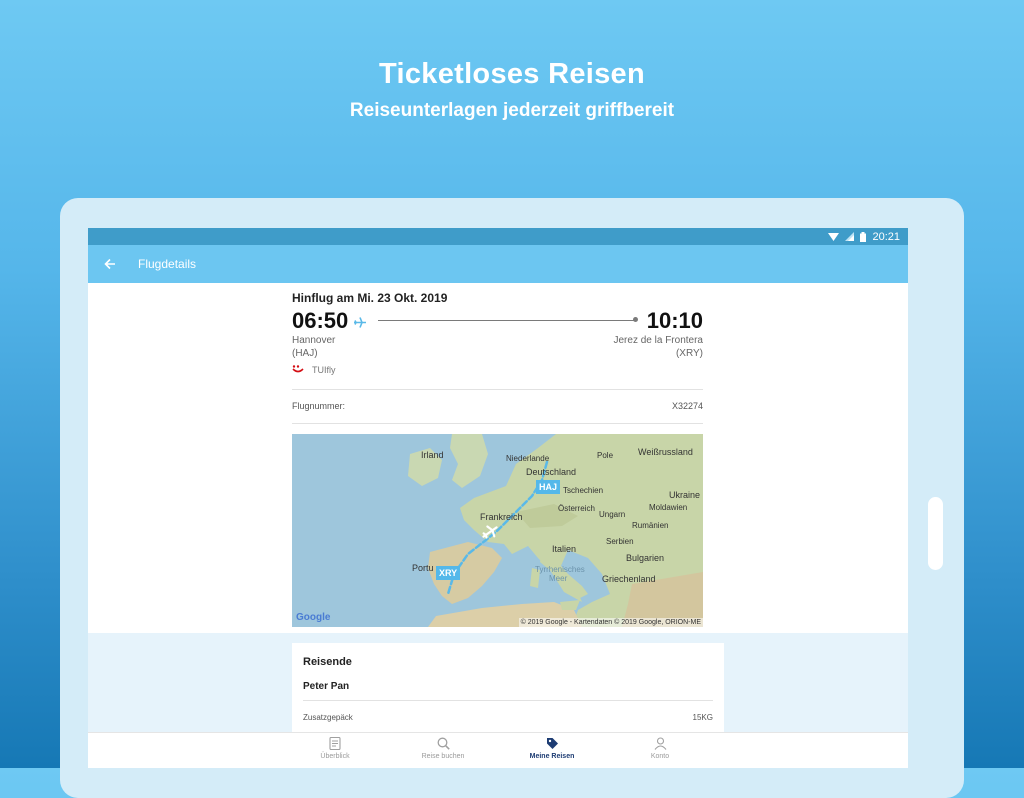 This screenshot has width=1024, height=798. What do you see at coordinates (863, 236) in the screenshot?
I see `battery-icon` at bounding box center [863, 236].